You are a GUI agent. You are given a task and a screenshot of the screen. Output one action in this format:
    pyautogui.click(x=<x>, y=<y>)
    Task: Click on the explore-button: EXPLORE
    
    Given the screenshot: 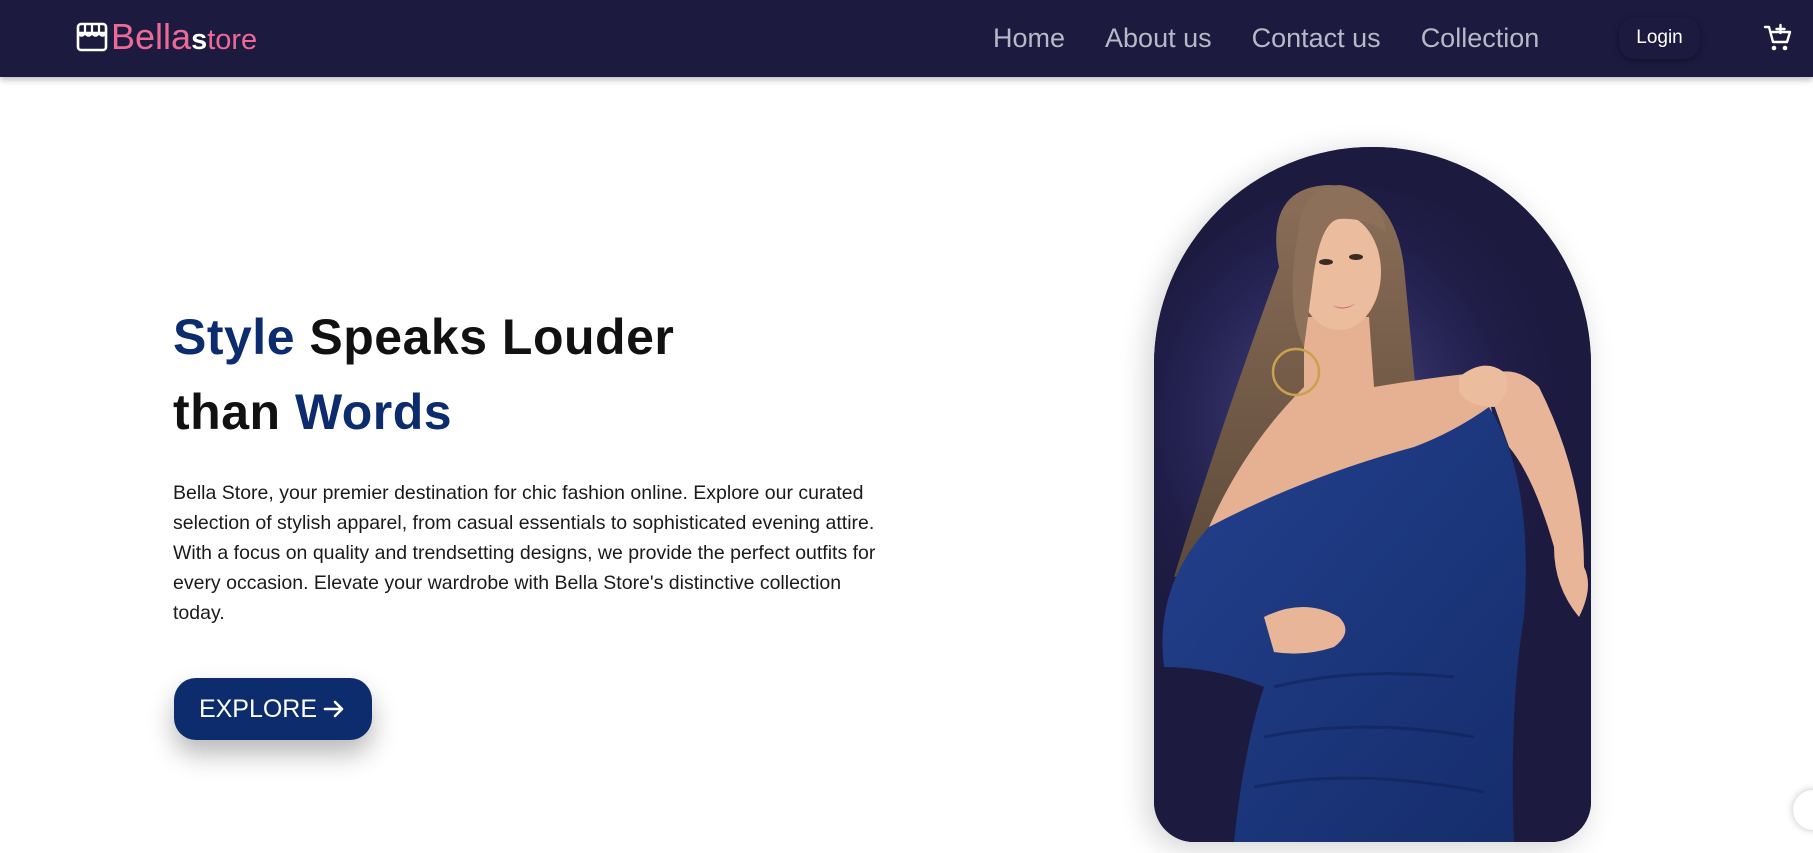 What is the action you would take?
    pyautogui.click(x=273, y=709)
    